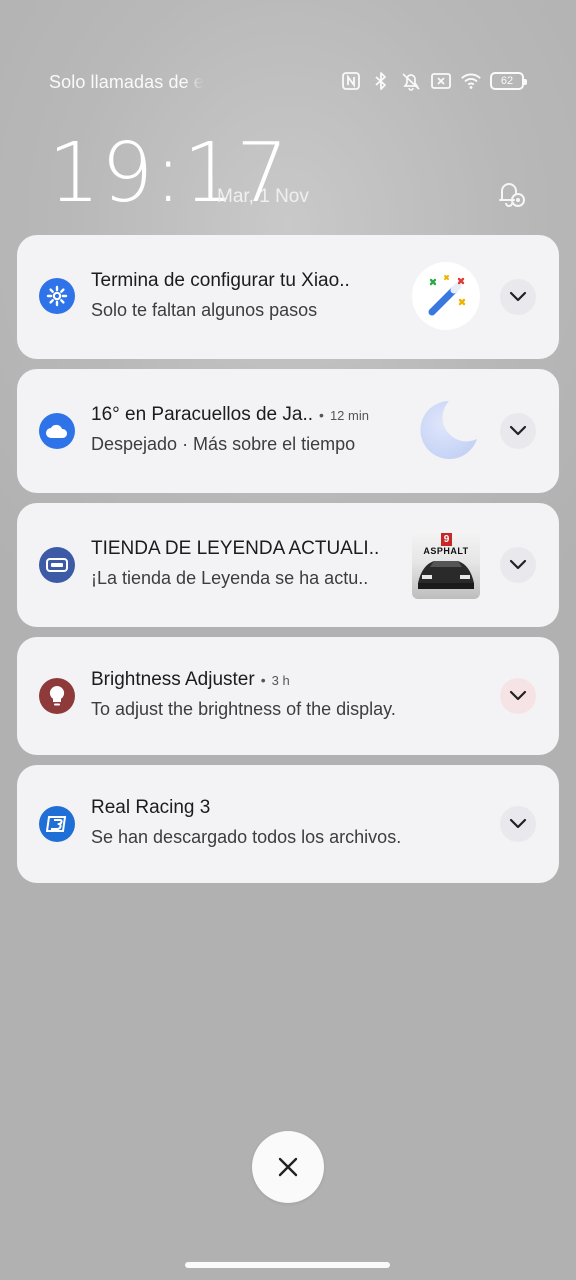 Image resolution: width=576 pixels, height=1280 pixels. I want to click on clear-all-button, so click(288, 1167).